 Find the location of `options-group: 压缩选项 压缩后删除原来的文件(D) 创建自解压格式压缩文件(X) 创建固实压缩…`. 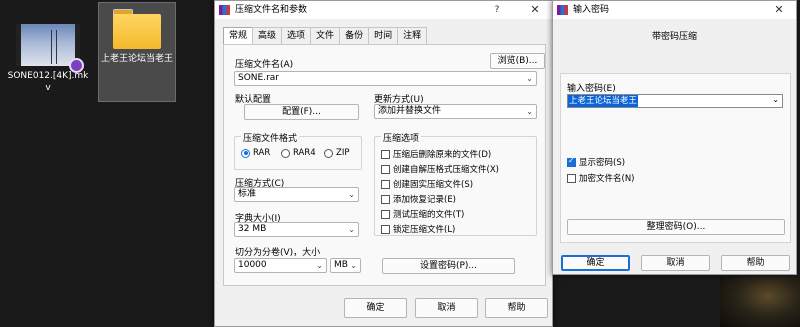

options-group: 压缩选项 压缩后删除原来的文件(D) 创建自解压格式压缩文件(X) 创建固实压缩… is located at coordinates (455, 183).